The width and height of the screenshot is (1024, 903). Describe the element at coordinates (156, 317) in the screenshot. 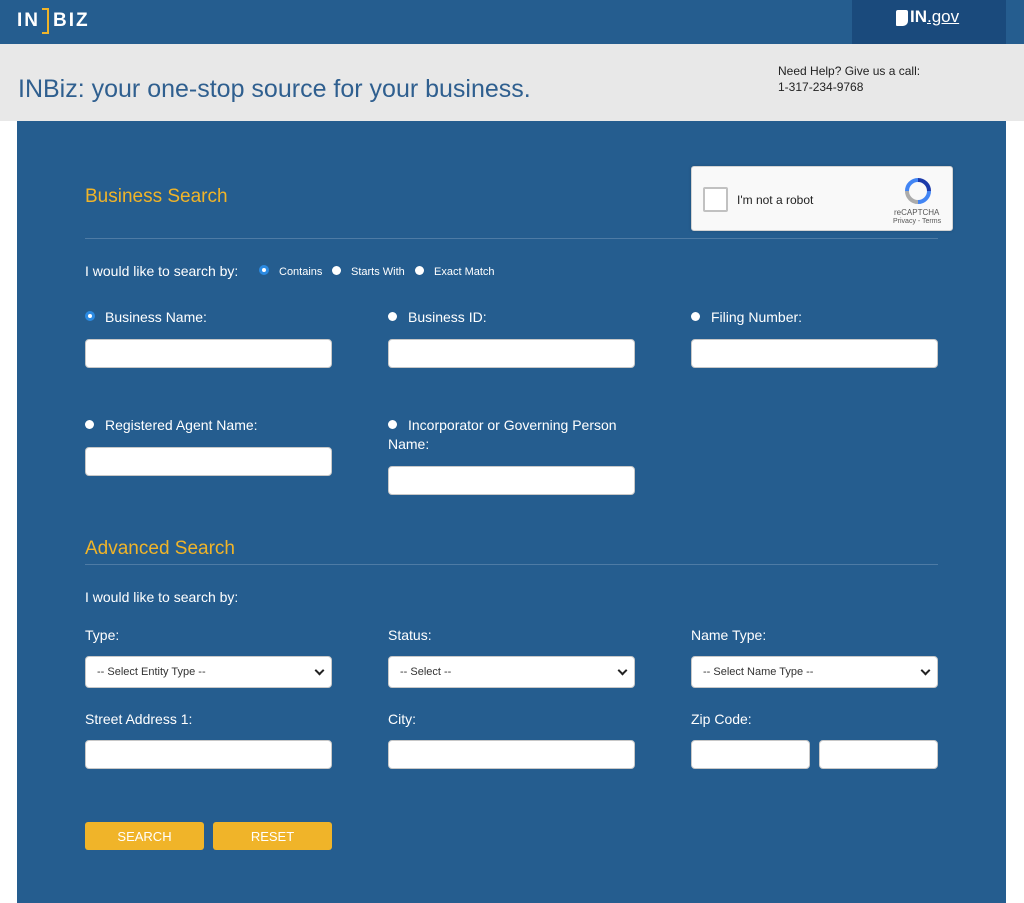

I see `business-name-label: Business Name:` at that location.